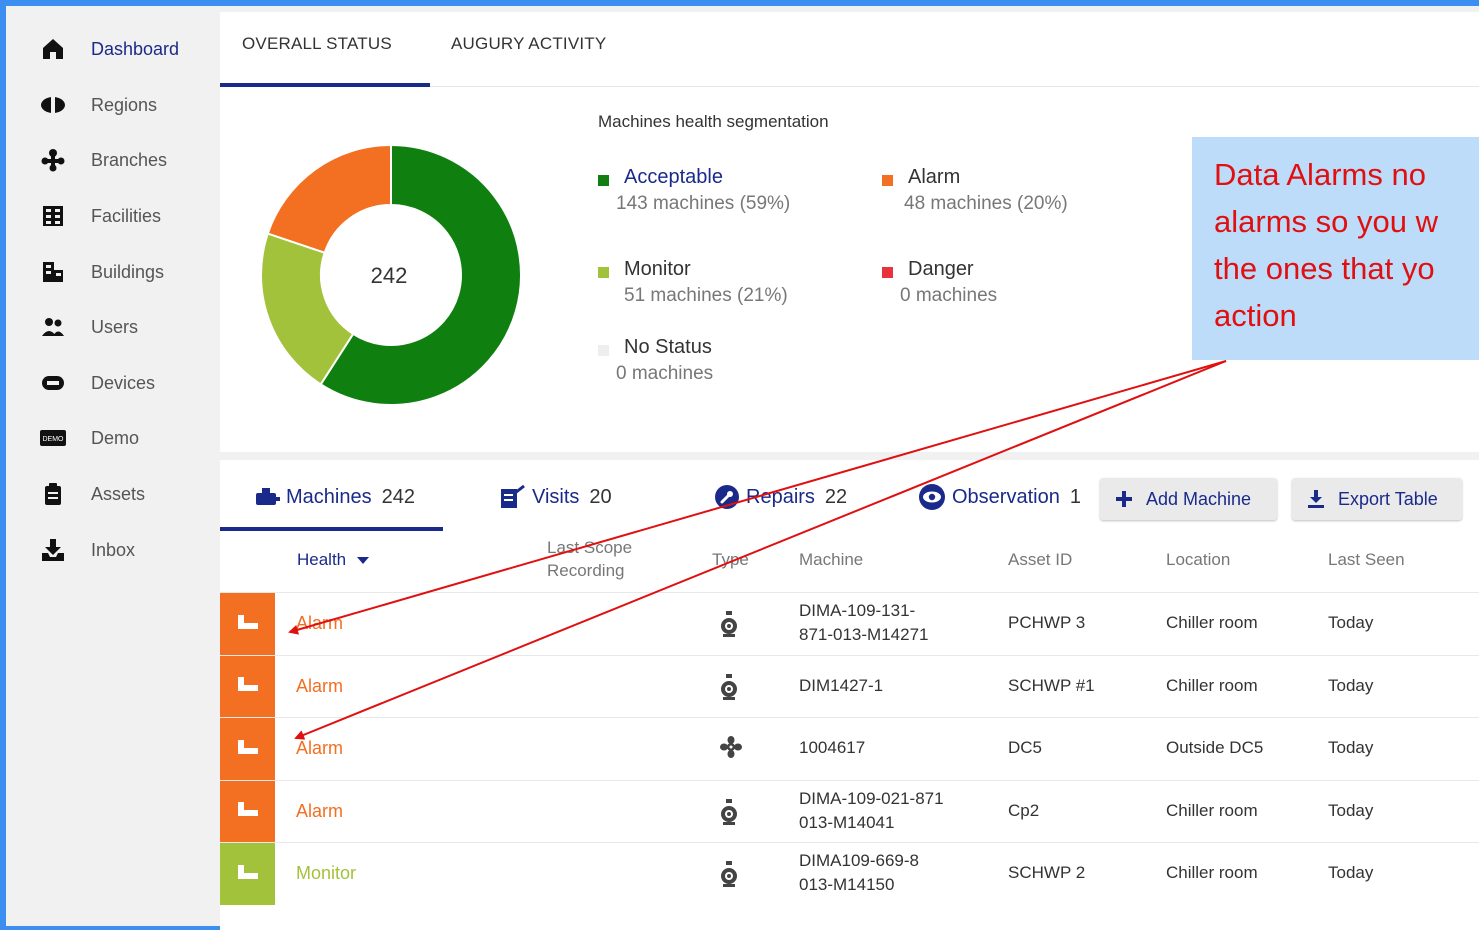  I want to click on tab-machines: Machines 242, so click(334, 497).